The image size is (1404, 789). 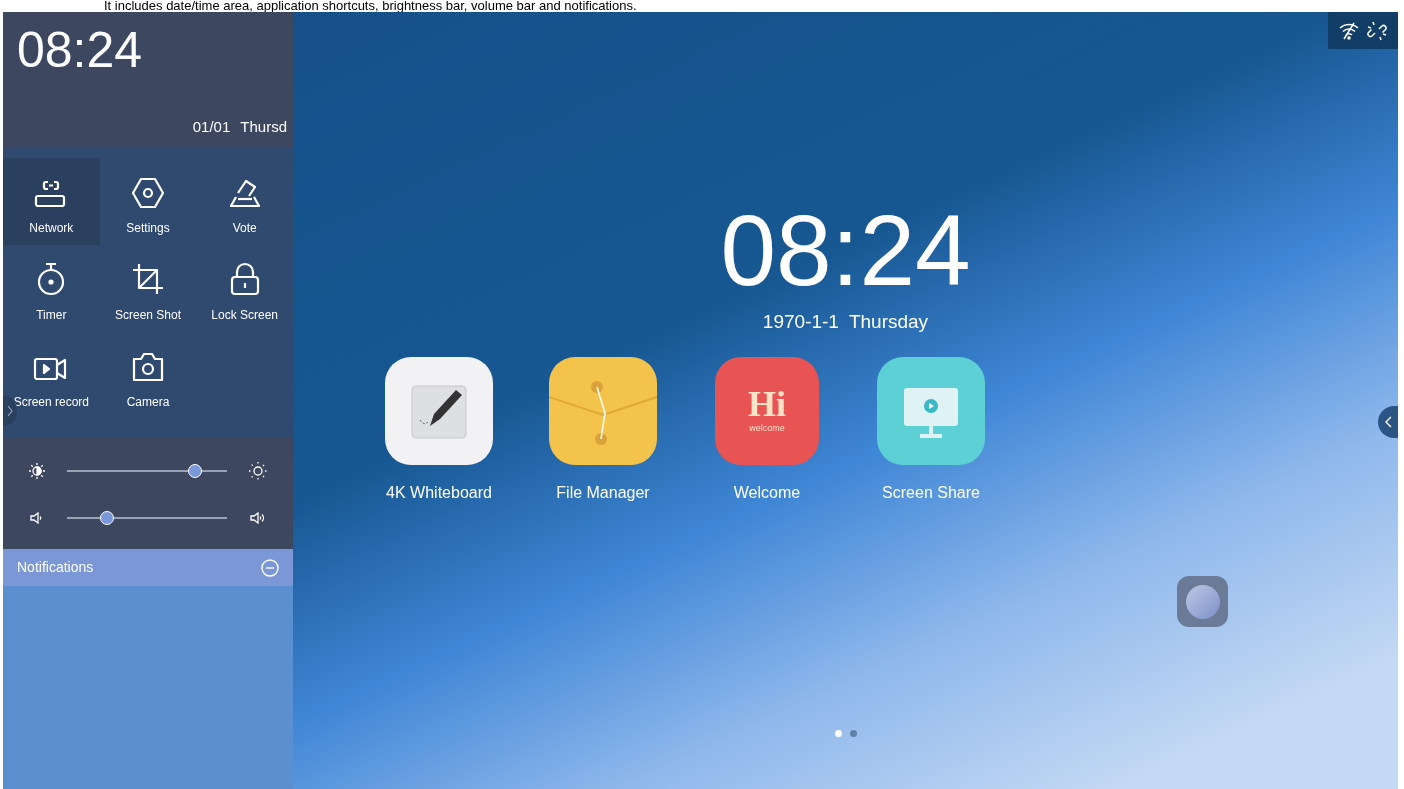 What do you see at coordinates (148, 279) in the screenshot?
I see `crop-icon` at bounding box center [148, 279].